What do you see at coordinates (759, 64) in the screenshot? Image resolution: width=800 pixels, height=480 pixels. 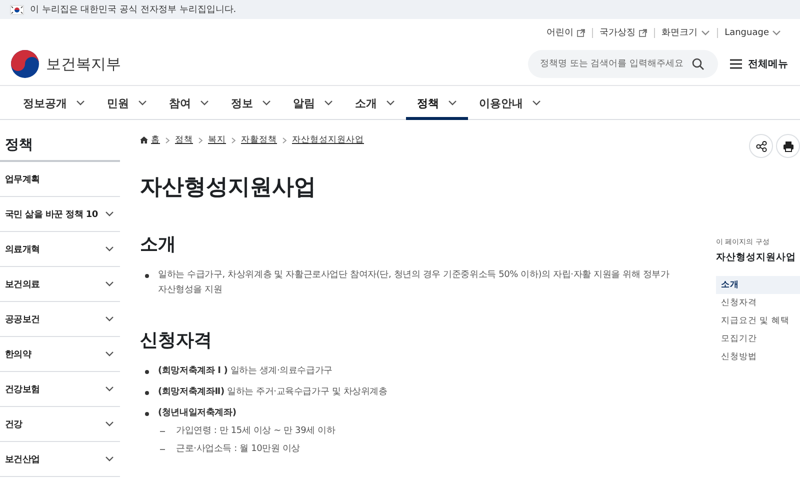 I see `menu-button: 전체메뉴` at bounding box center [759, 64].